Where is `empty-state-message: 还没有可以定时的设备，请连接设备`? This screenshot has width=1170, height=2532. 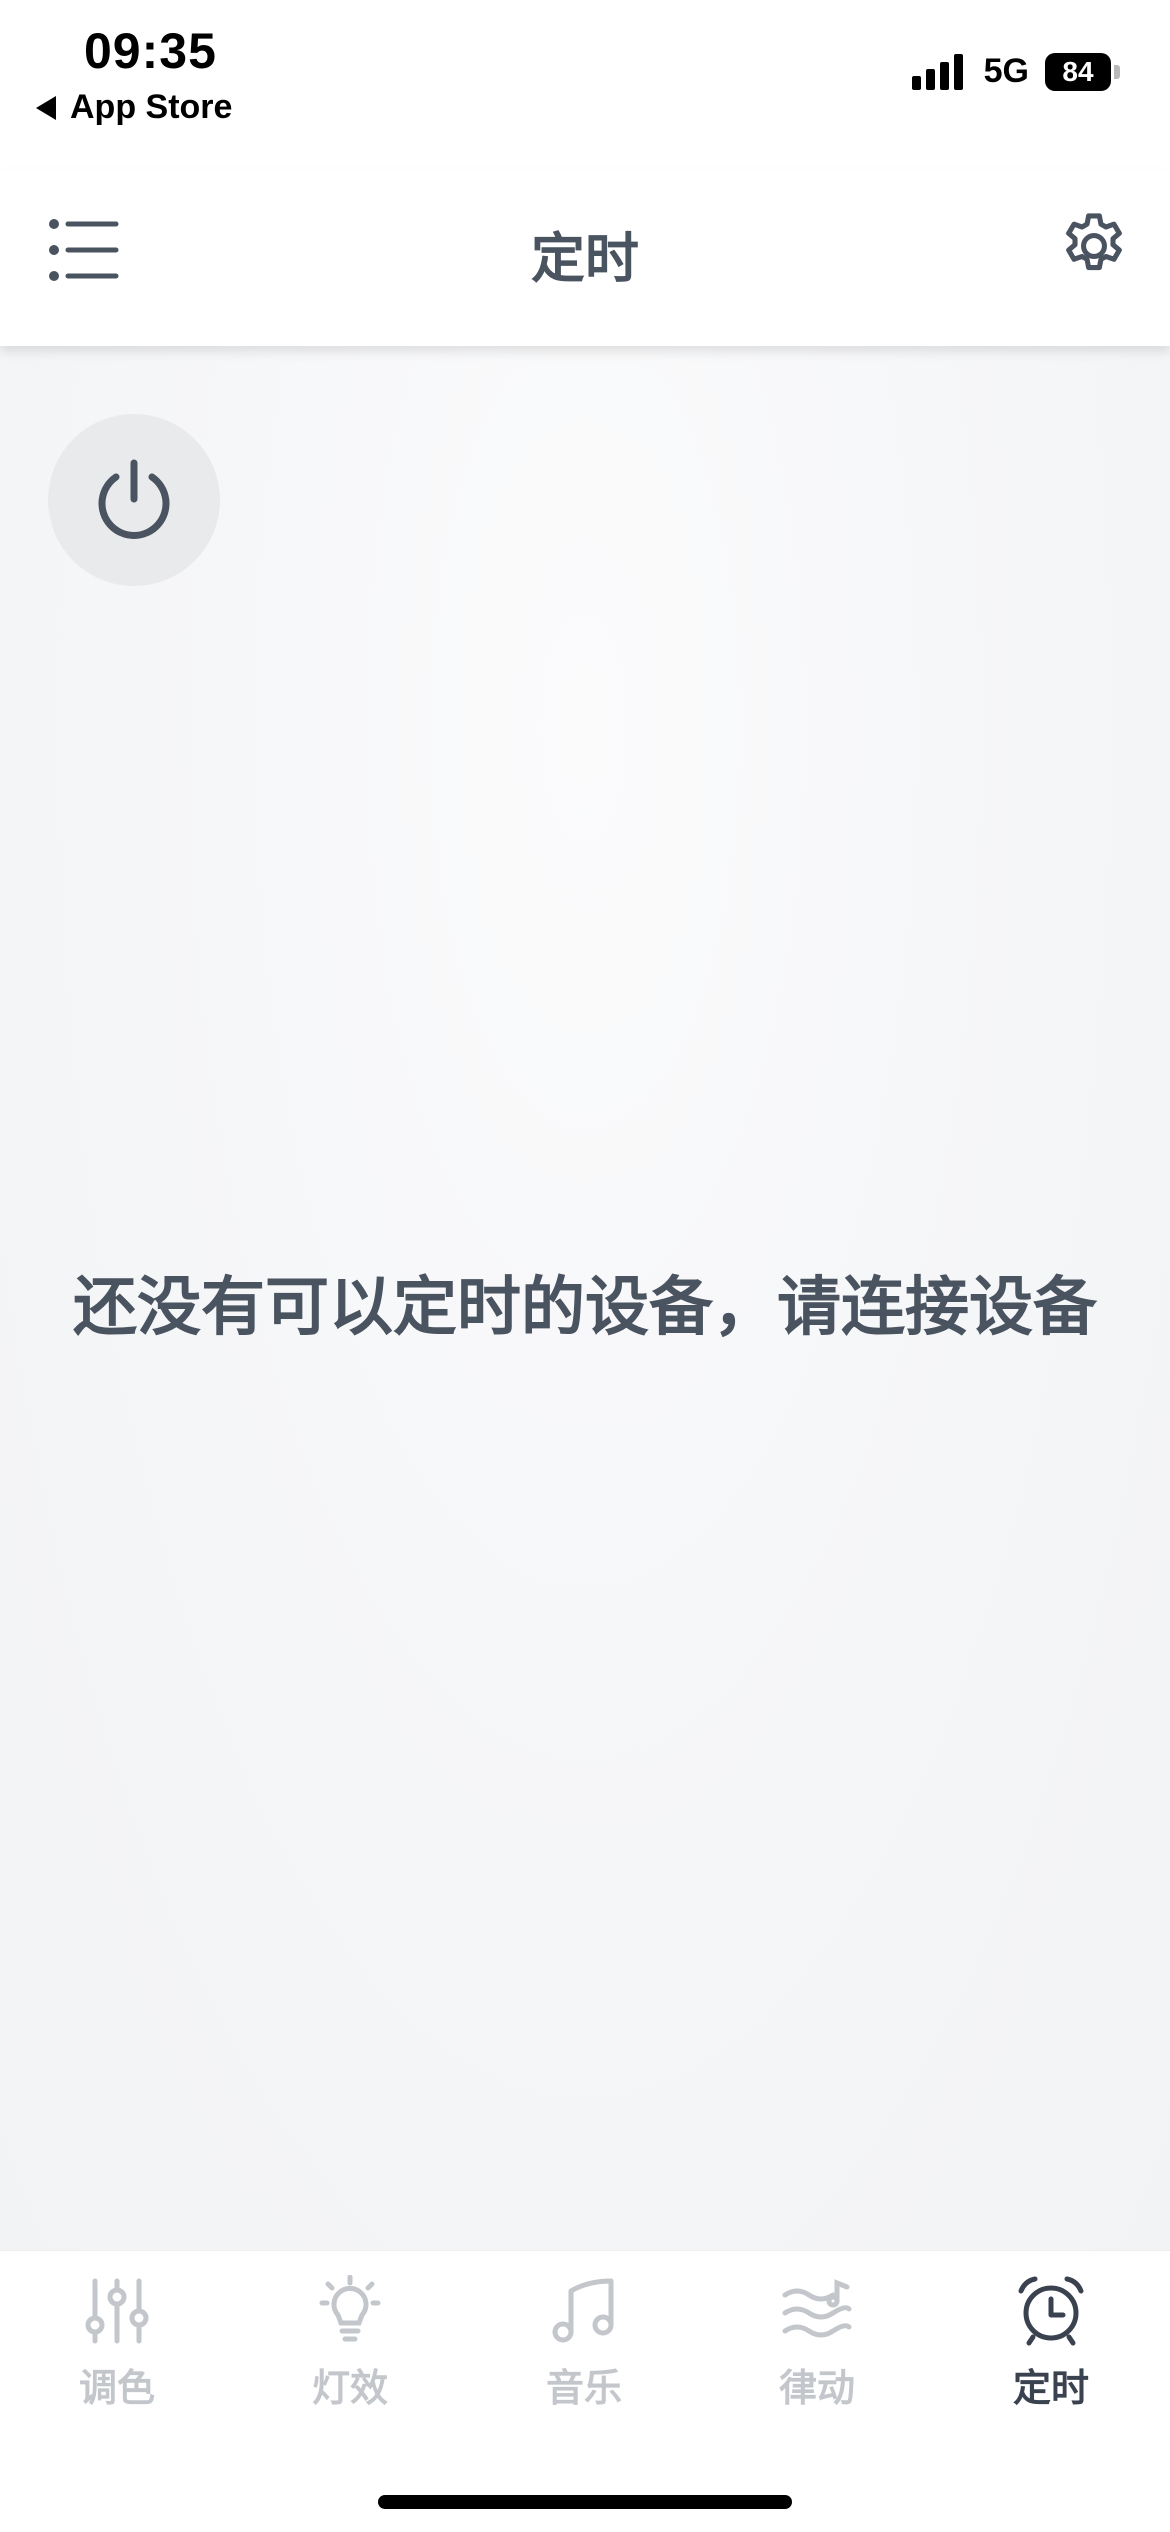 empty-state-message: 还没有可以定时的设备，请连接设备 is located at coordinates (585, 1308).